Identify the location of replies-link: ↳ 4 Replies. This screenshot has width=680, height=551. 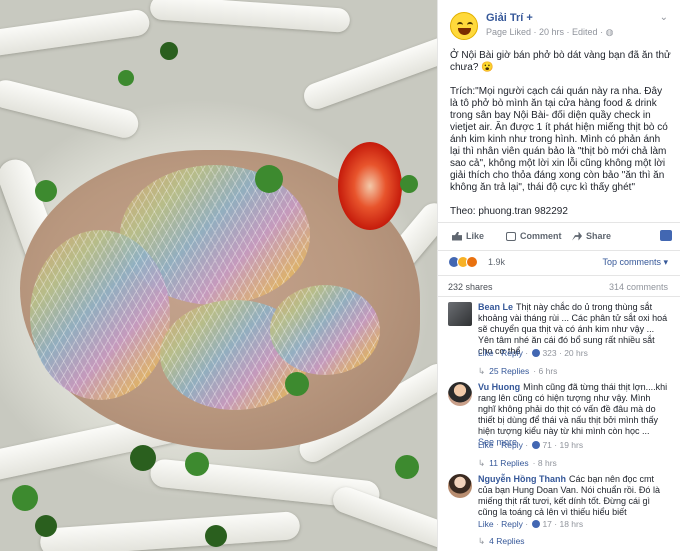
(501, 541).